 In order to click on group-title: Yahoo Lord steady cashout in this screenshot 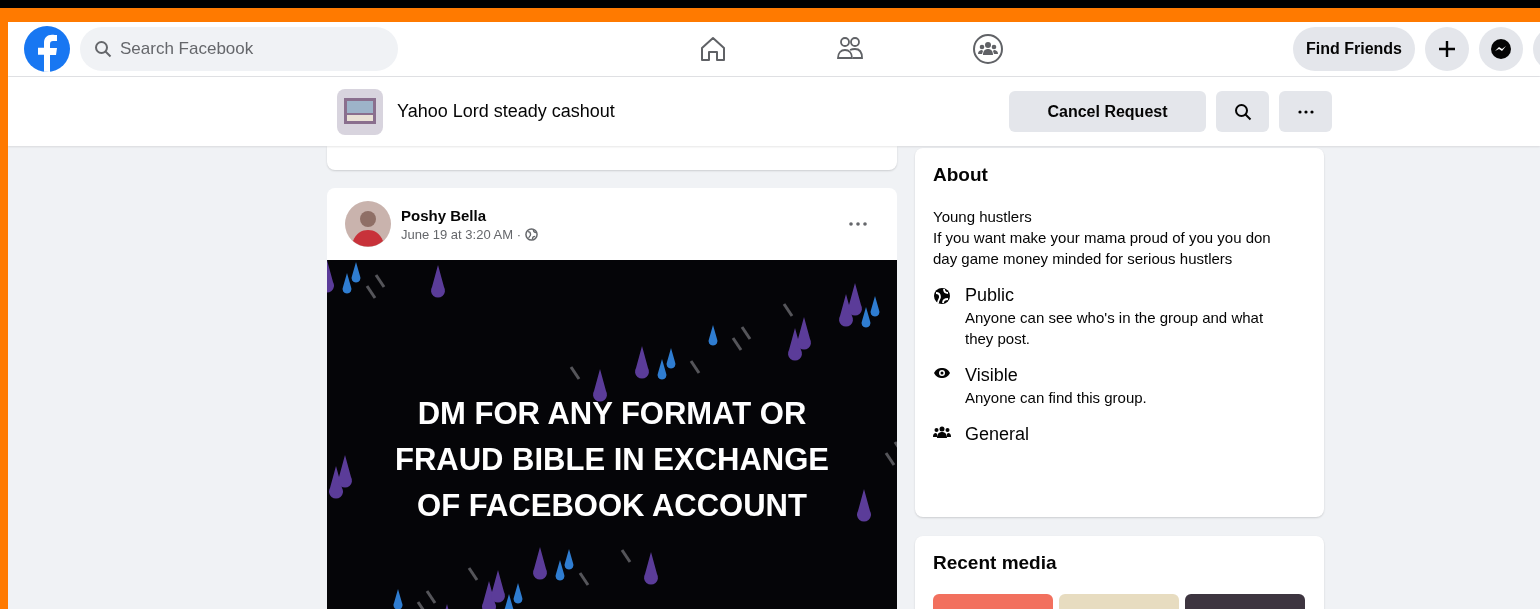, I will do `click(506, 111)`.